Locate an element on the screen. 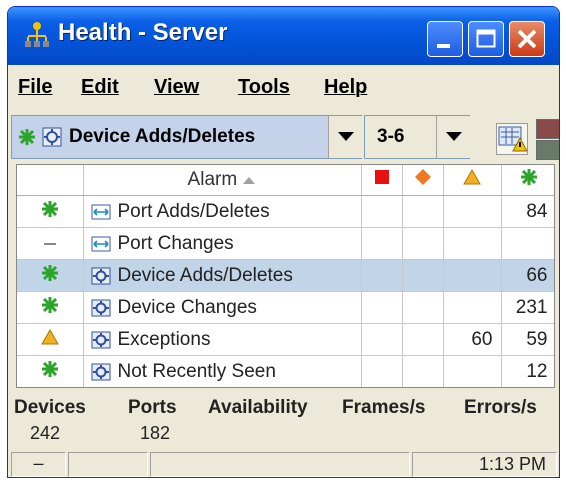  critical-column-header is located at coordinates (382, 180).